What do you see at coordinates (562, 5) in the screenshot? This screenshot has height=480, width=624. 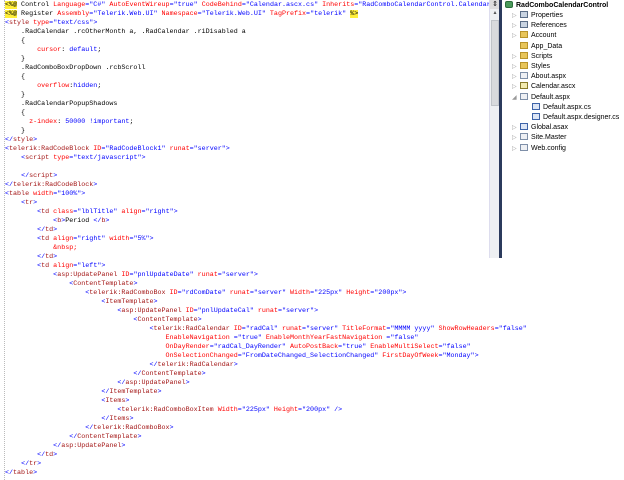 I see `project-label: RadComboCalendarControl` at bounding box center [562, 5].